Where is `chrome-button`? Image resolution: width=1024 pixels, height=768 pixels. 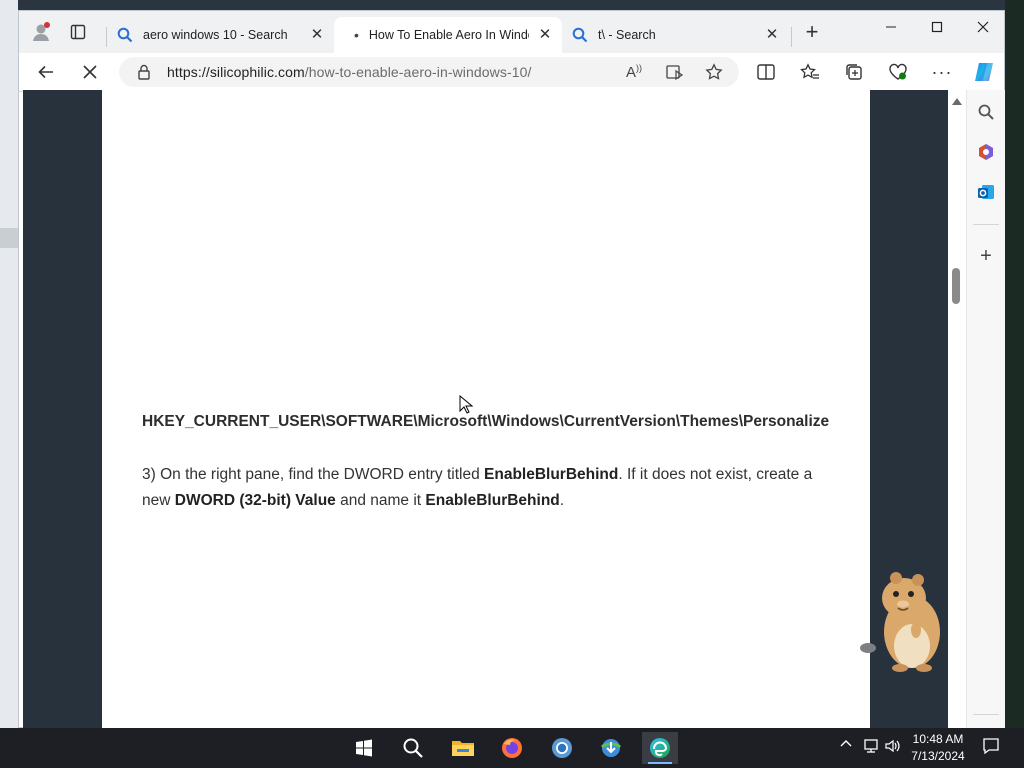
chrome-button is located at coordinates (562, 748).